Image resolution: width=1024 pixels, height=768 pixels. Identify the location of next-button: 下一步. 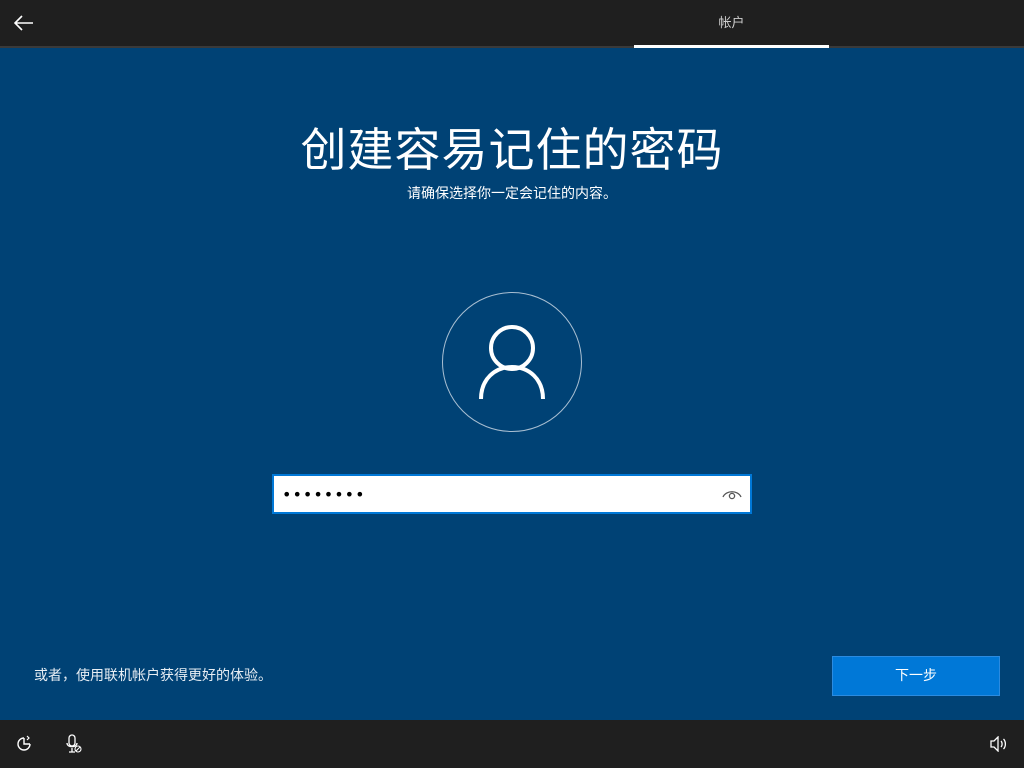
(916, 676).